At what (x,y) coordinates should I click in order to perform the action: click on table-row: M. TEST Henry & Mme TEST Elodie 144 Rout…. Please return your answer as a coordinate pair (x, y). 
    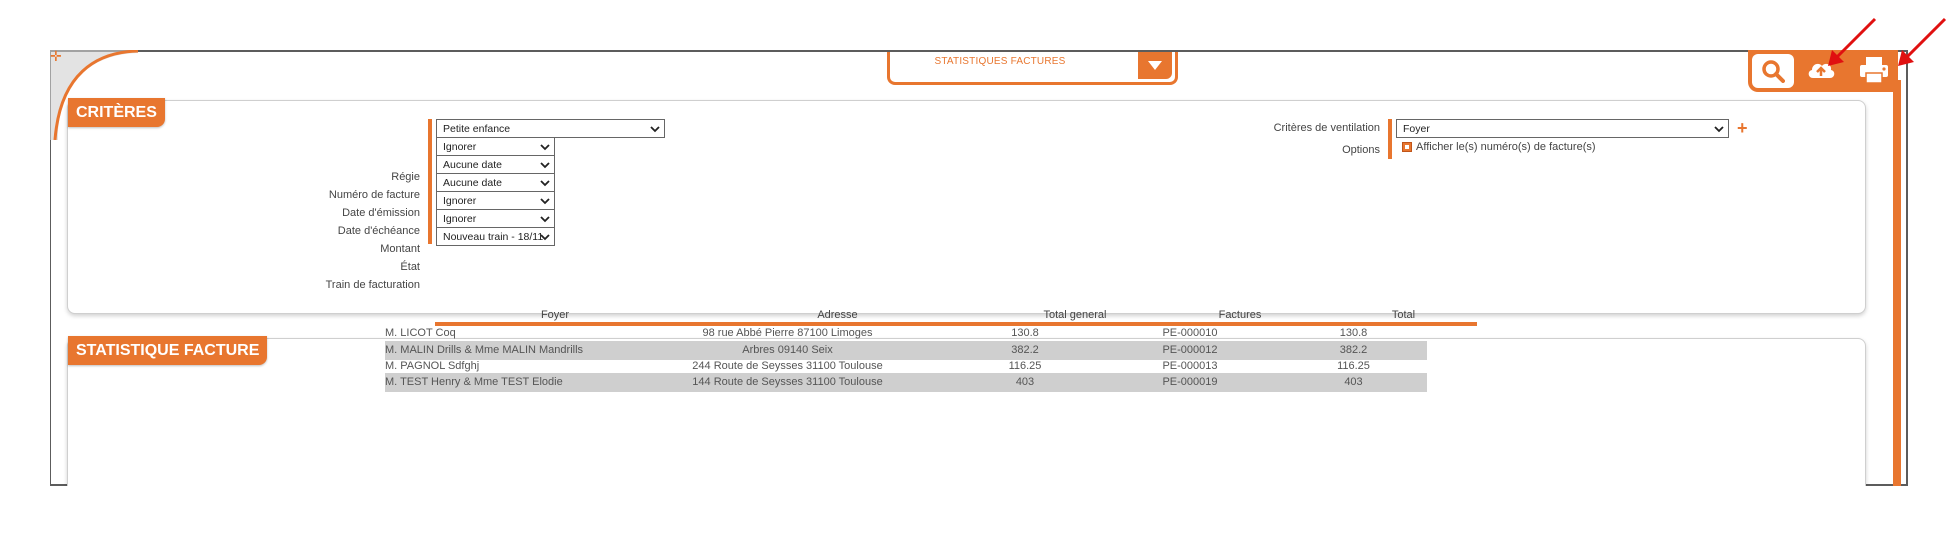
    Looking at the image, I should click on (906, 382).